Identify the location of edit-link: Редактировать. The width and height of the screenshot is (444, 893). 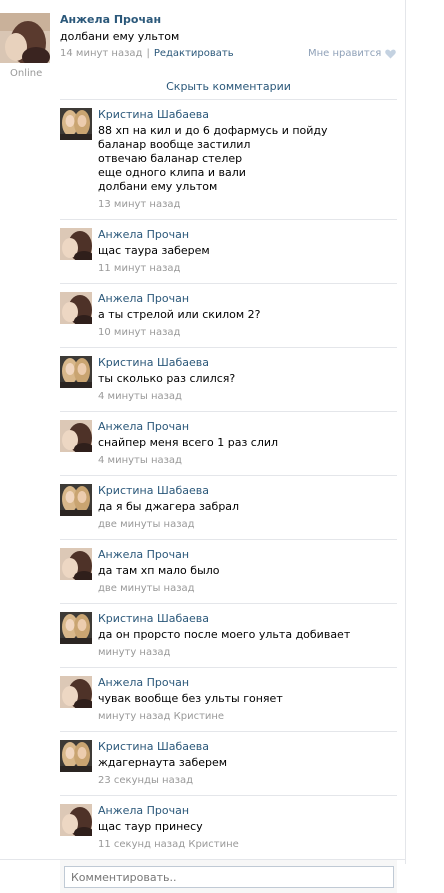
(194, 53).